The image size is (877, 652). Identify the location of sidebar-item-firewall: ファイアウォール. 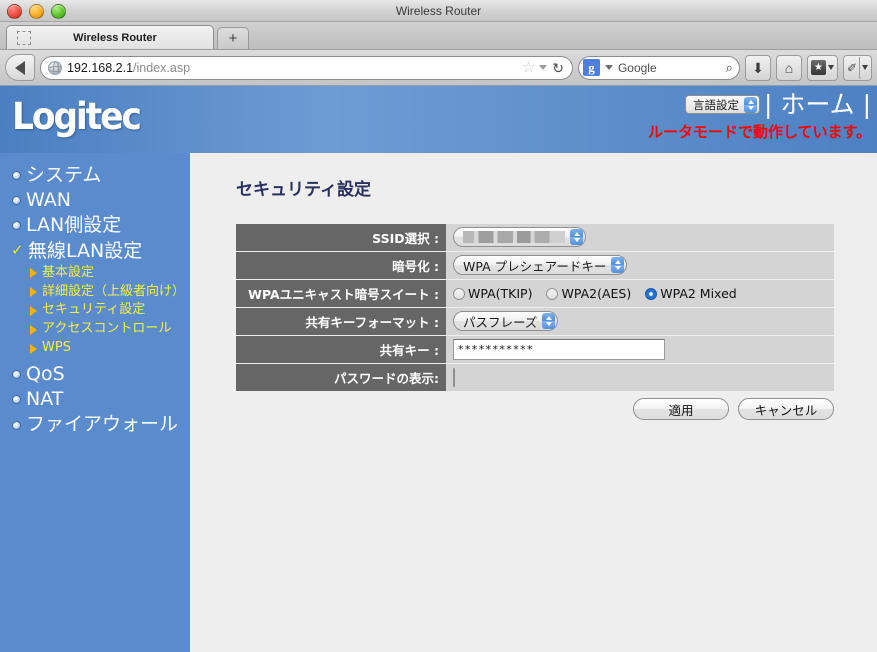
(95, 424).